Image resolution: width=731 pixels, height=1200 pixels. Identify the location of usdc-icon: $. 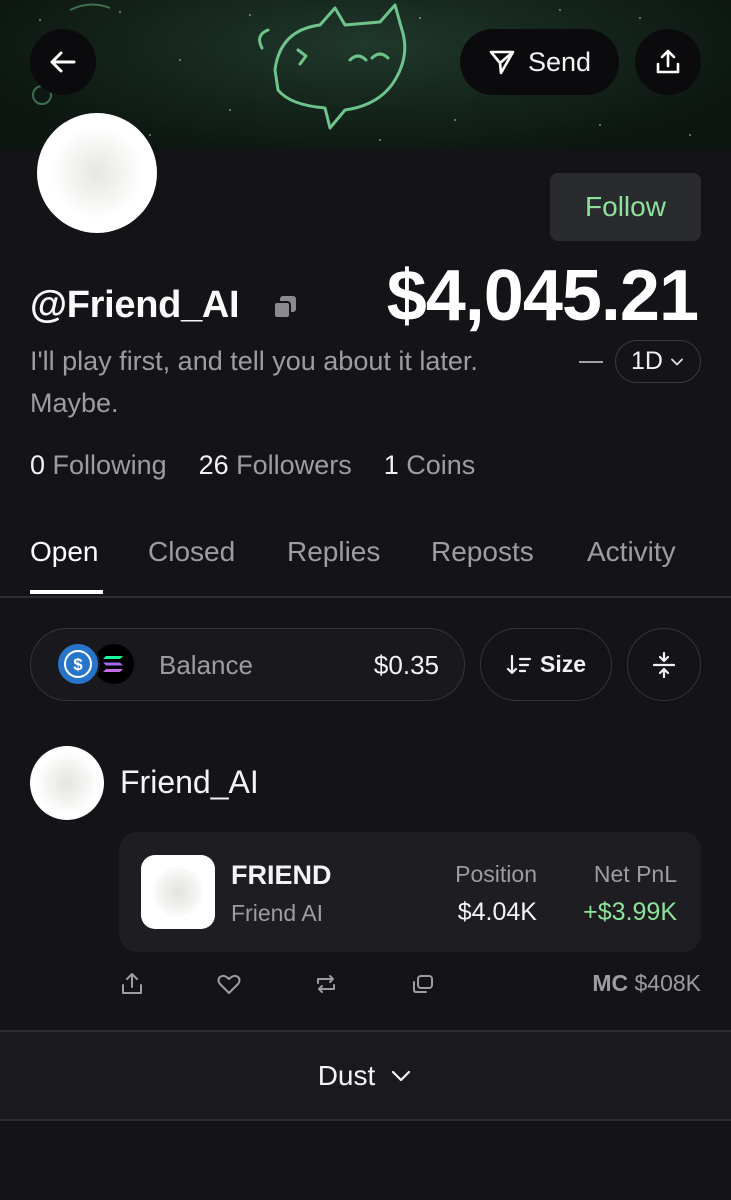
(78, 664).